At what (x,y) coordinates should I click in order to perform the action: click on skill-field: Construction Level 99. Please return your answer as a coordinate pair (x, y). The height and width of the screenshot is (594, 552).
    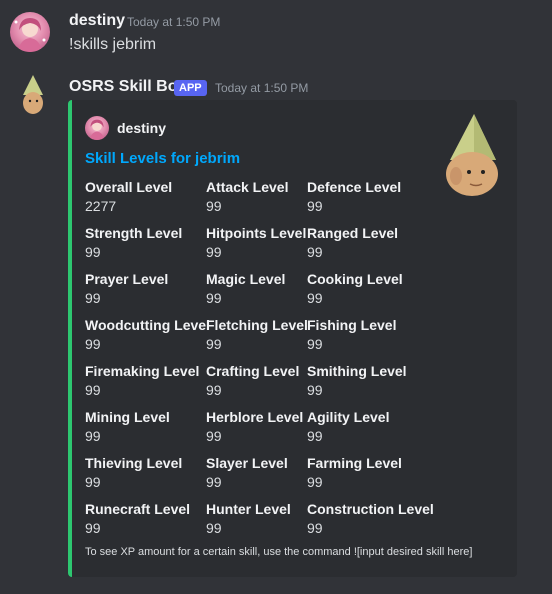
    Looking at the image, I should click on (370, 519).